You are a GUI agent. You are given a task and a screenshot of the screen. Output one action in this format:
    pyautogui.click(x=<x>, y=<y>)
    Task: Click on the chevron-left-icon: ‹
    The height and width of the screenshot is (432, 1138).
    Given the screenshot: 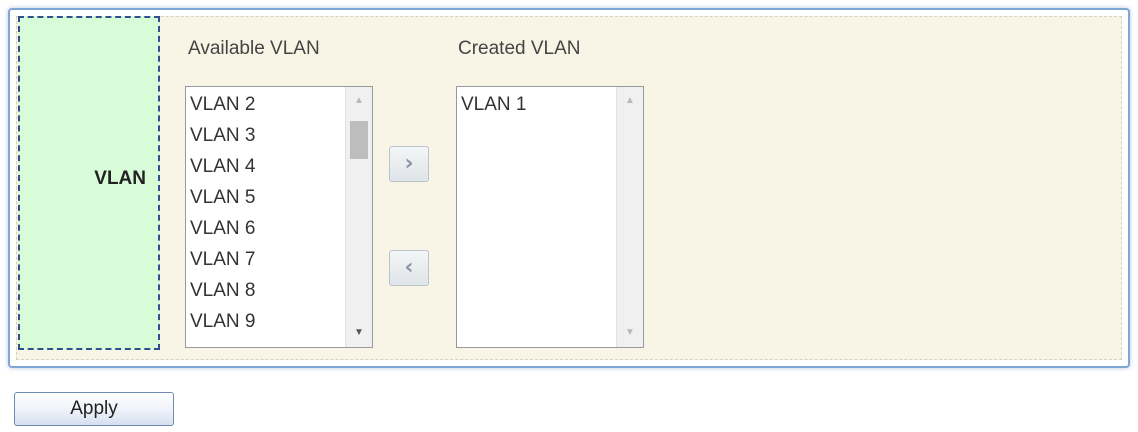 What is the action you would take?
    pyautogui.click(x=409, y=267)
    